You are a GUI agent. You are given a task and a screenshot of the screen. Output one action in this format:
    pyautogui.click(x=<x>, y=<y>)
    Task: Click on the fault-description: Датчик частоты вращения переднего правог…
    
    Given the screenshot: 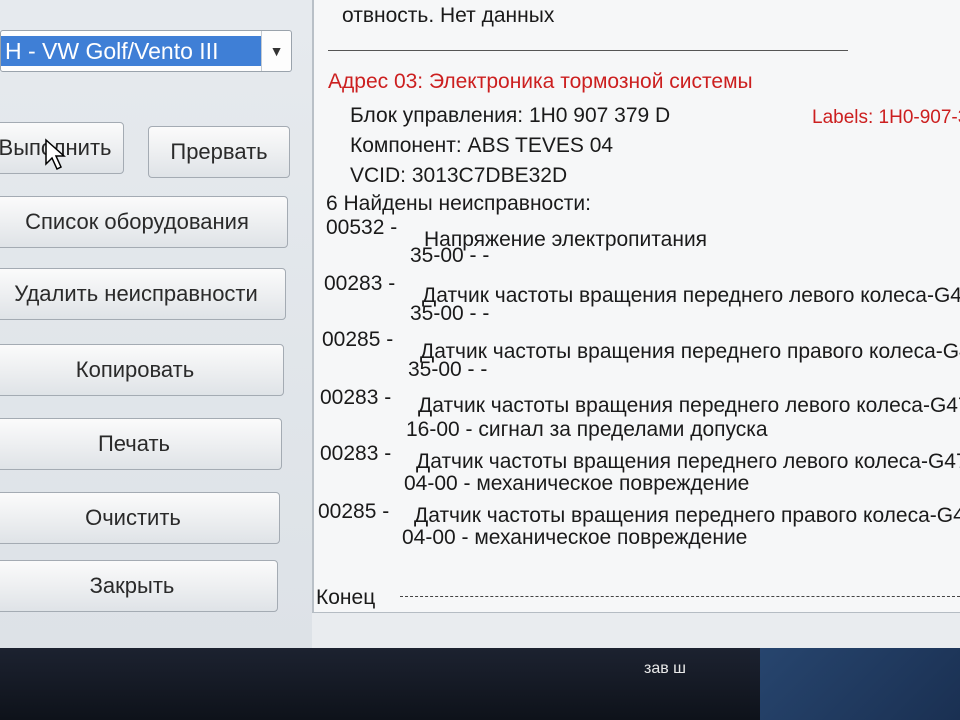 What is the action you would take?
    pyautogui.click(x=690, y=351)
    